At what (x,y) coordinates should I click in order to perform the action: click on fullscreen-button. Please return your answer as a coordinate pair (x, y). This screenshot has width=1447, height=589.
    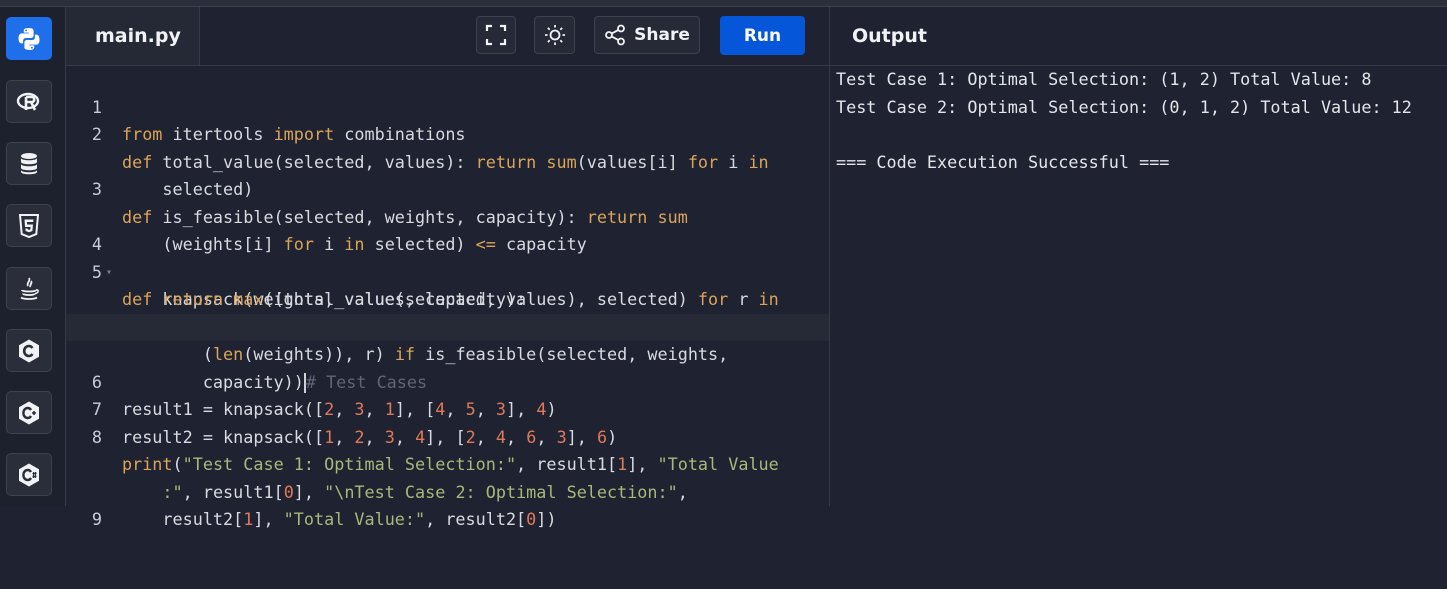
    Looking at the image, I should click on (496, 35).